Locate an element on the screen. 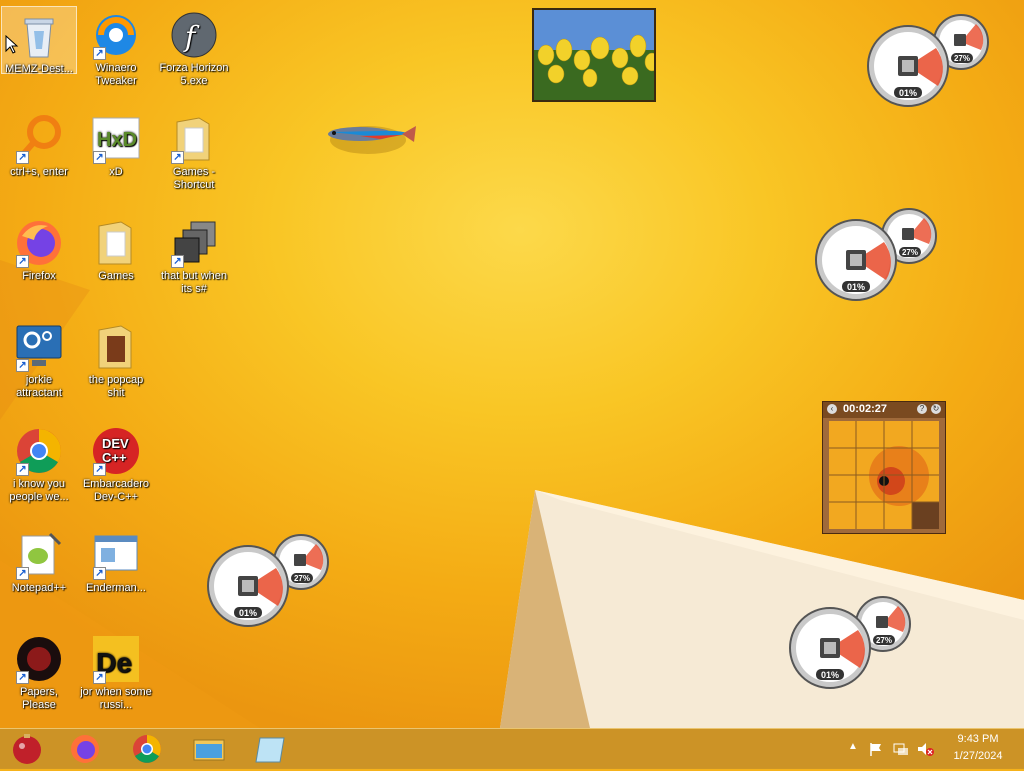 This screenshot has width=1024, height=771. desktop-icon-popcap: the popcap shit is located at coordinates (116, 359).